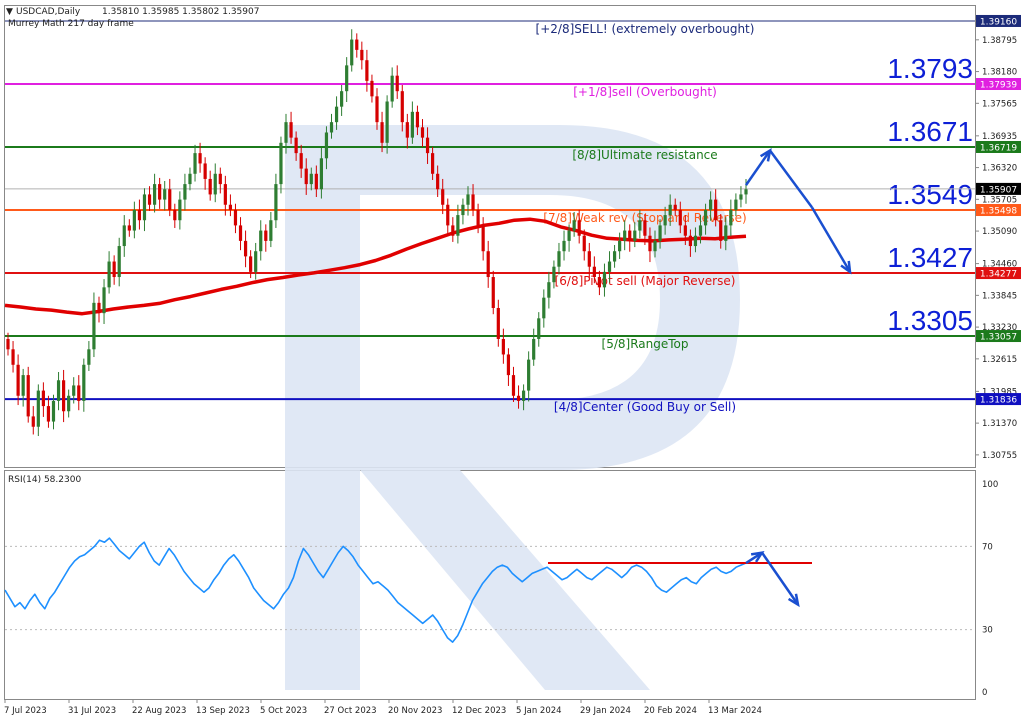  I want to click on rsi-axis-label: 0, so click(984, 693).